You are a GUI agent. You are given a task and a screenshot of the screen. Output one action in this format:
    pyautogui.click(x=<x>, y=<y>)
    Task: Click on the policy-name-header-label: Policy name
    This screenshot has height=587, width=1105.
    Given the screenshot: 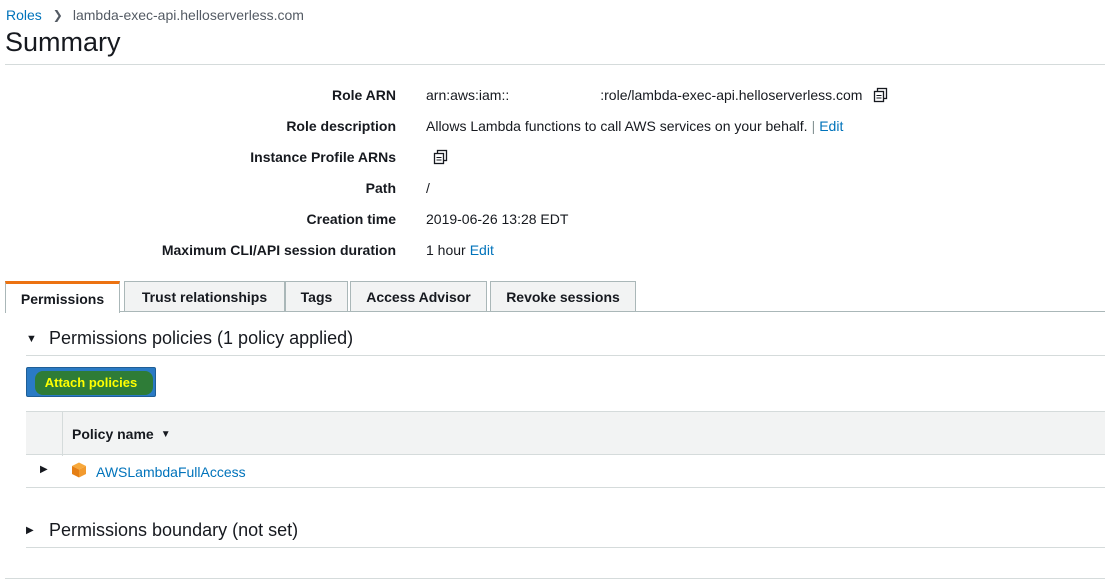 What is the action you would take?
    pyautogui.click(x=113, y=434)
    